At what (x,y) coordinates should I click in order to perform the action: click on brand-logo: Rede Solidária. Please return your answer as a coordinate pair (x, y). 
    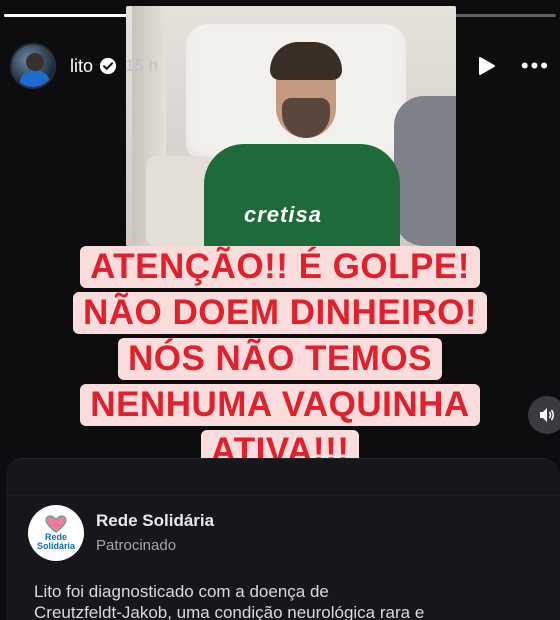
    Looking at the image, I should click on (56, 533).